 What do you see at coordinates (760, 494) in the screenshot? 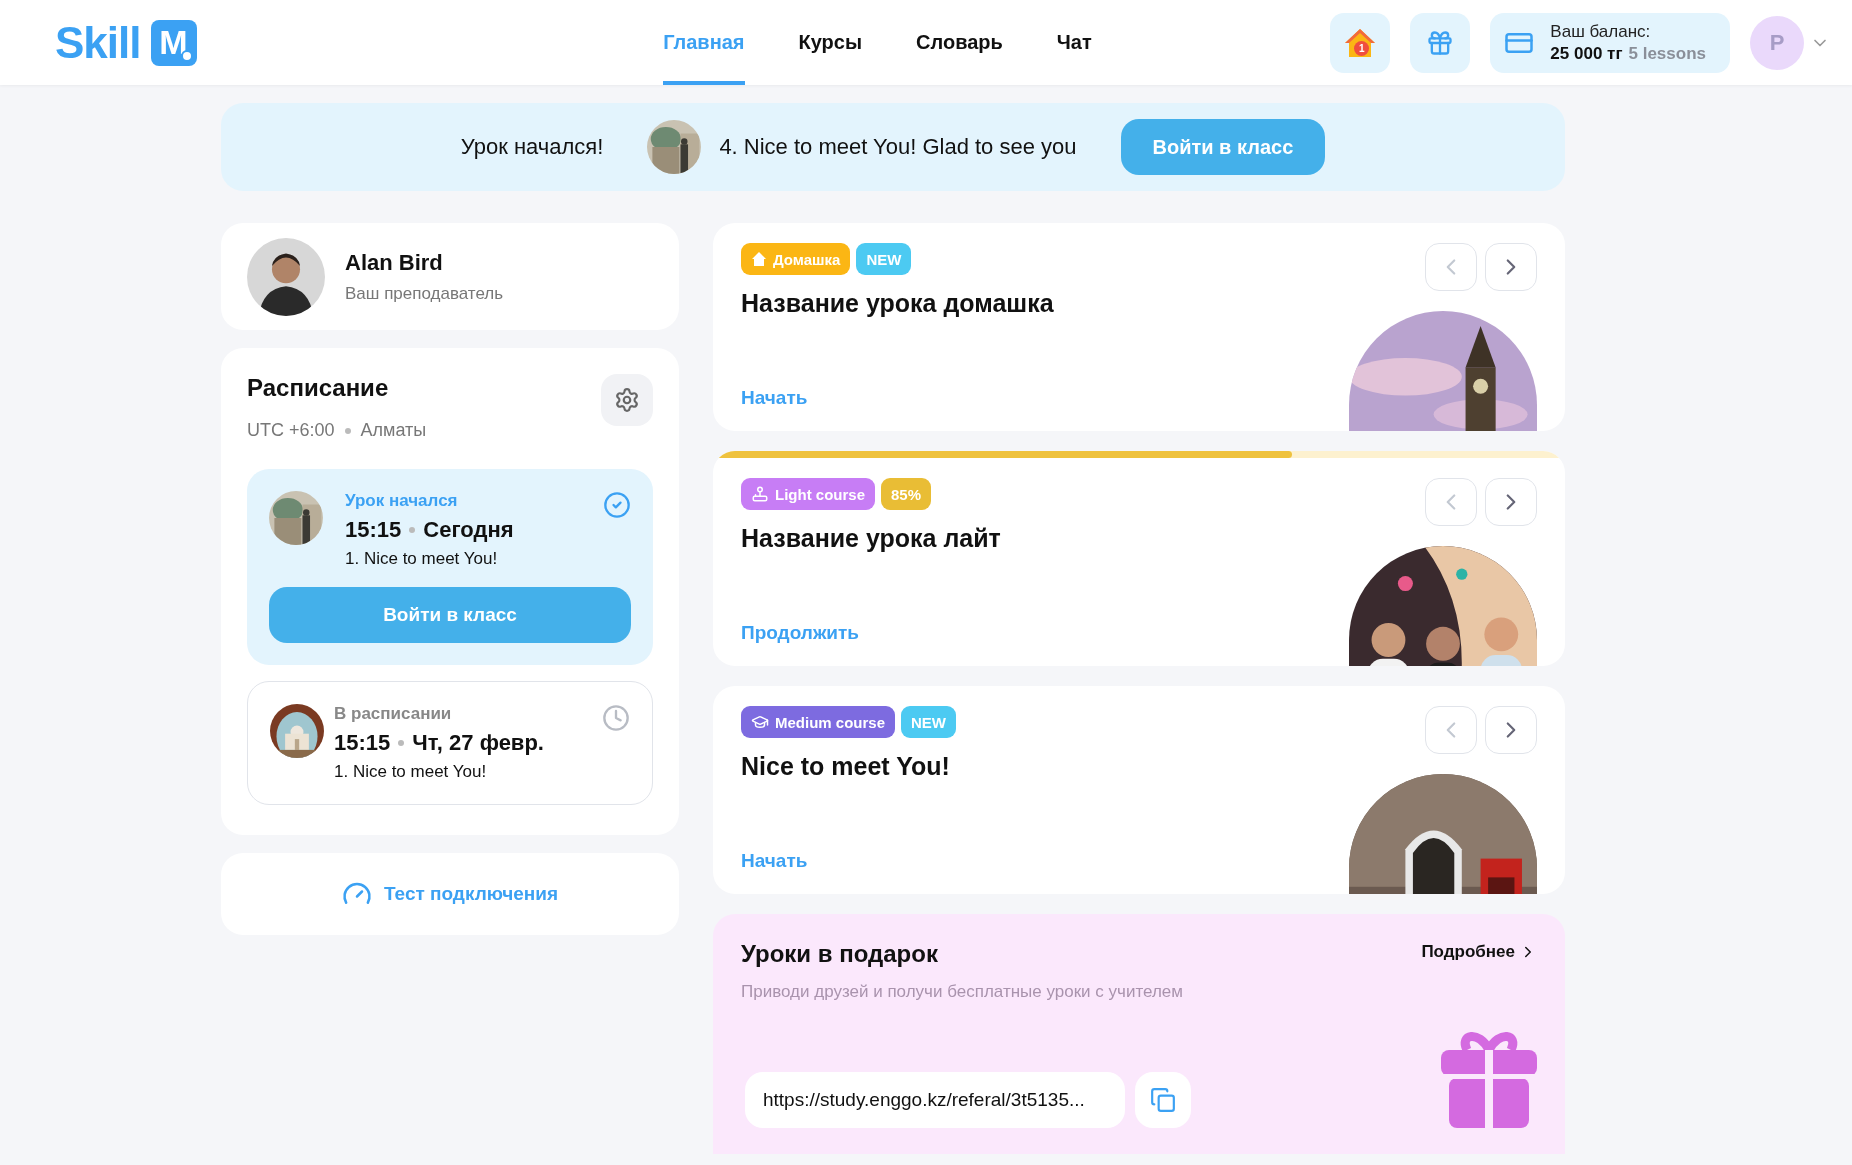
I see `joystick-icon` at bounding box center [760, 494].